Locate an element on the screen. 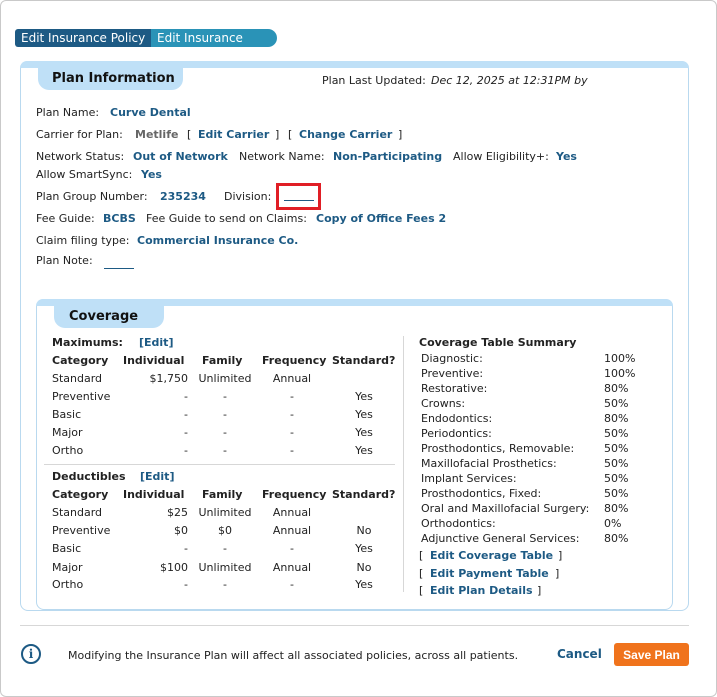 The width and height of the screenshot is (717, 697). column-header: Standard? is located at coordinates (364, 494).